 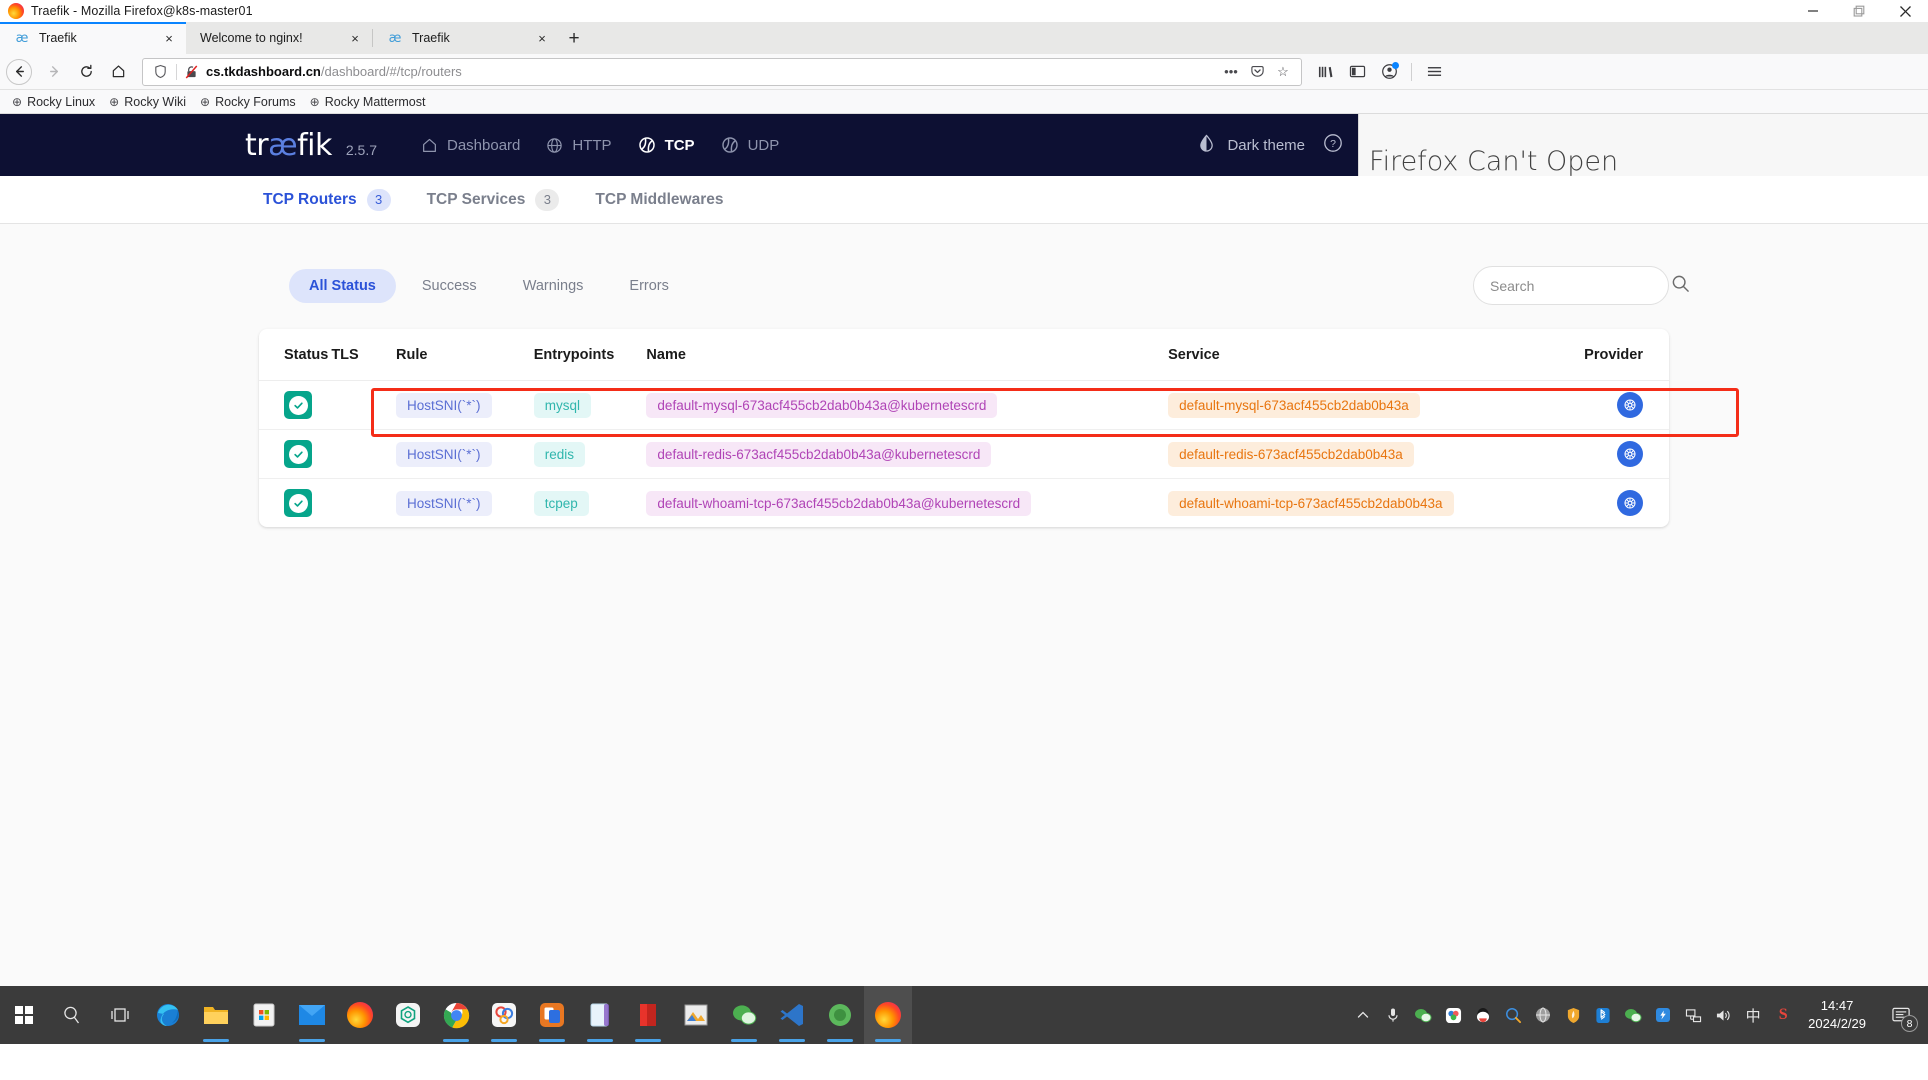 What do you see at coordinates (449, 286) in the screenshot?
I see `filter-success: Success` at bounding box center [449, 286].